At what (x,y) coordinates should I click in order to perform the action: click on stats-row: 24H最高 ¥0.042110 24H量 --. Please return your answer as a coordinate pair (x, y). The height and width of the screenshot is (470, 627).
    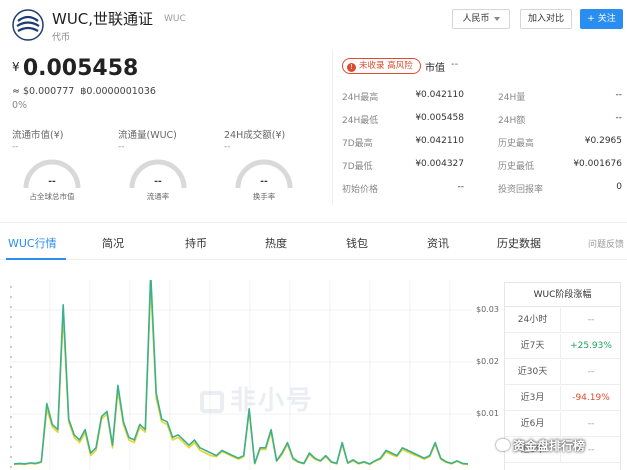
    Looking at the image, I should click on (482, 101).